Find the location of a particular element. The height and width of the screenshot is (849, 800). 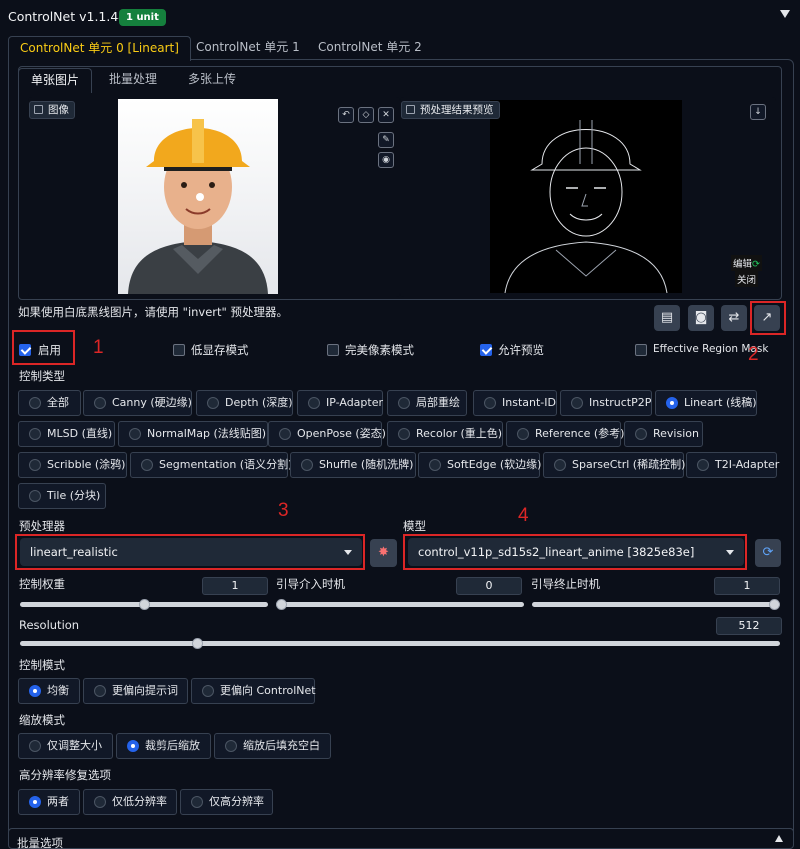

control-type-recolor: Recolor (重上色) is located at coordinates (445, 434).